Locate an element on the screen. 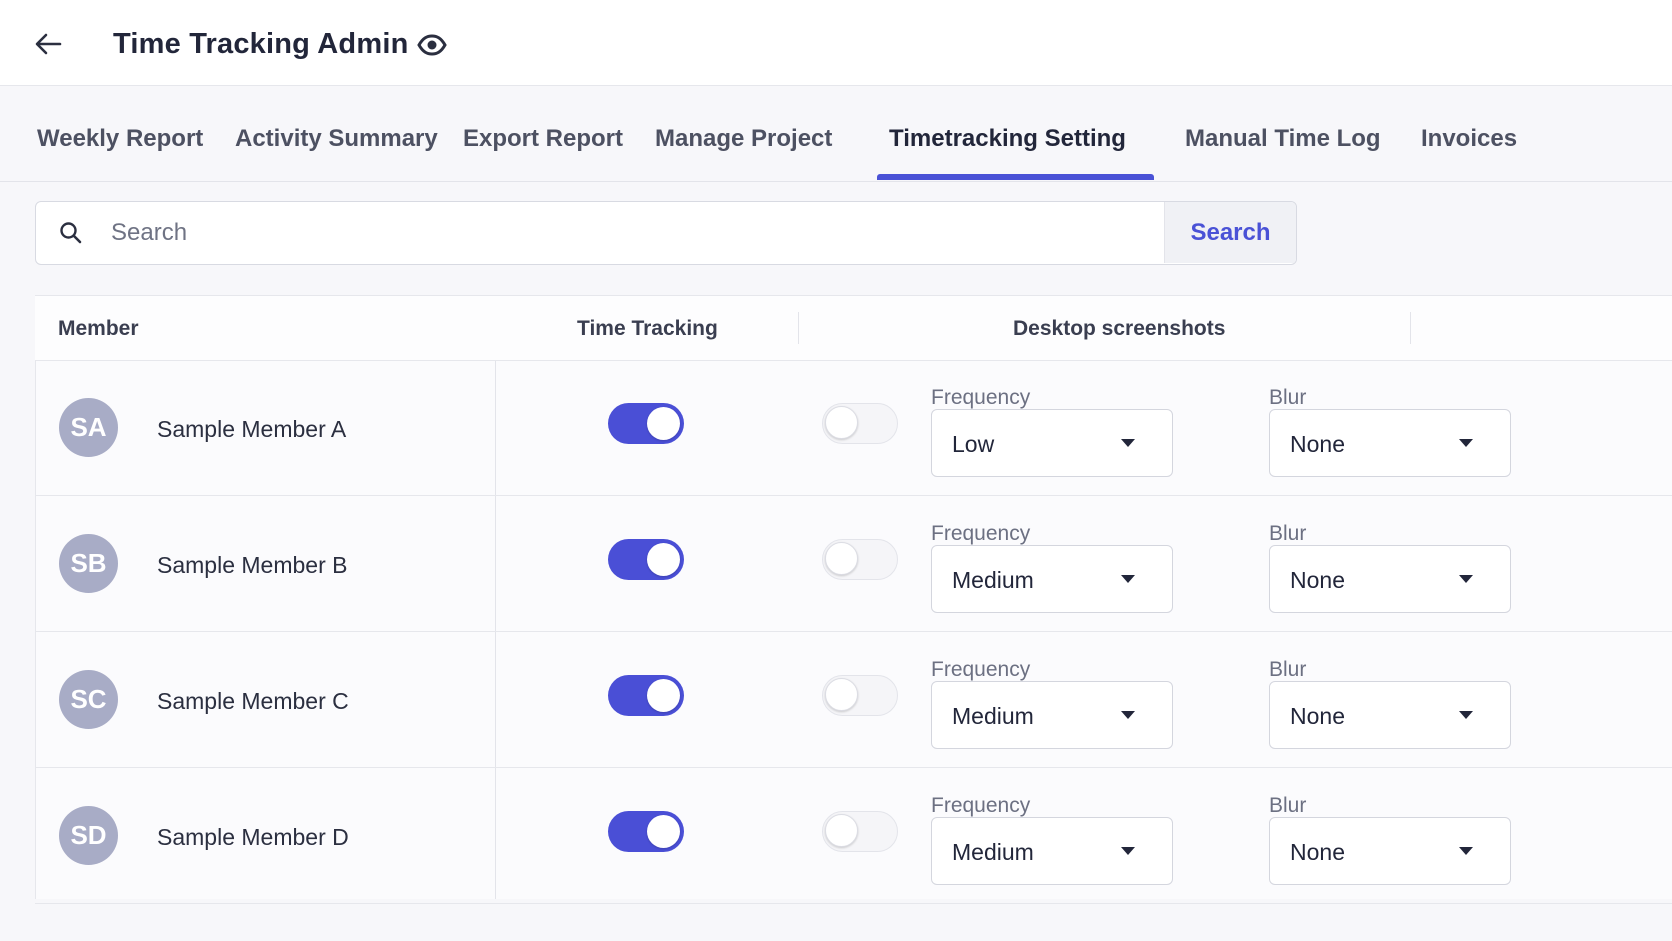 The image size is (1672, 941). tab-export-report: Export Report is located at coordinates (543, 139).